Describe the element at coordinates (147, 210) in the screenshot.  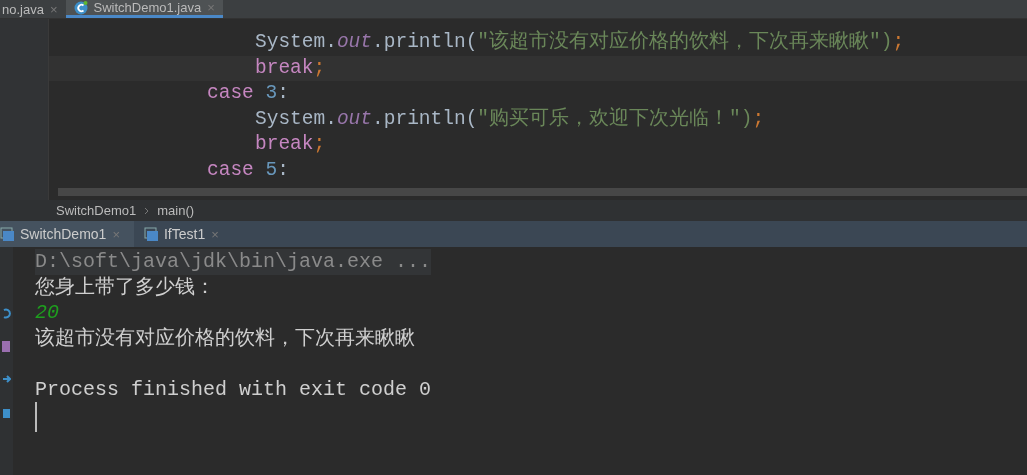
I see `chevron-icon` at that location.